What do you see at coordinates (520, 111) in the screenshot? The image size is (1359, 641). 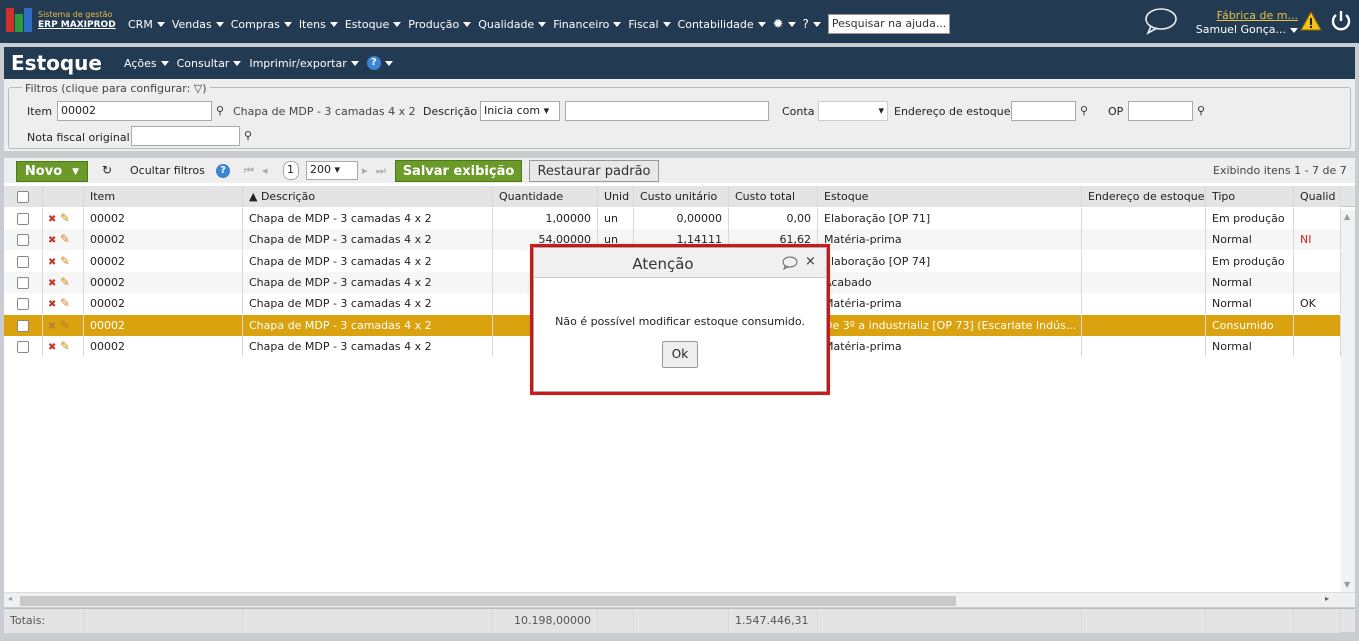 I see `descricao-mode-select: Inicia com ▾` at bounding box center [520, 111].